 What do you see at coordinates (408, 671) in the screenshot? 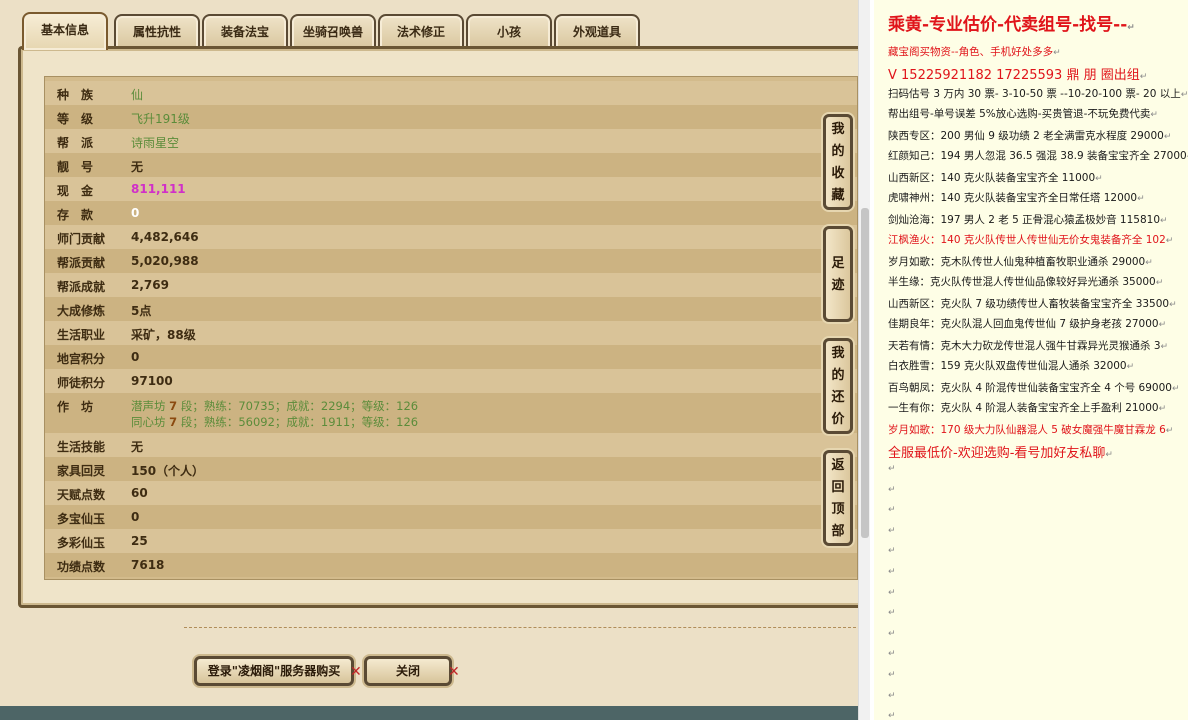
I see `close-button: 关闭` at bounding box center [408, 671].